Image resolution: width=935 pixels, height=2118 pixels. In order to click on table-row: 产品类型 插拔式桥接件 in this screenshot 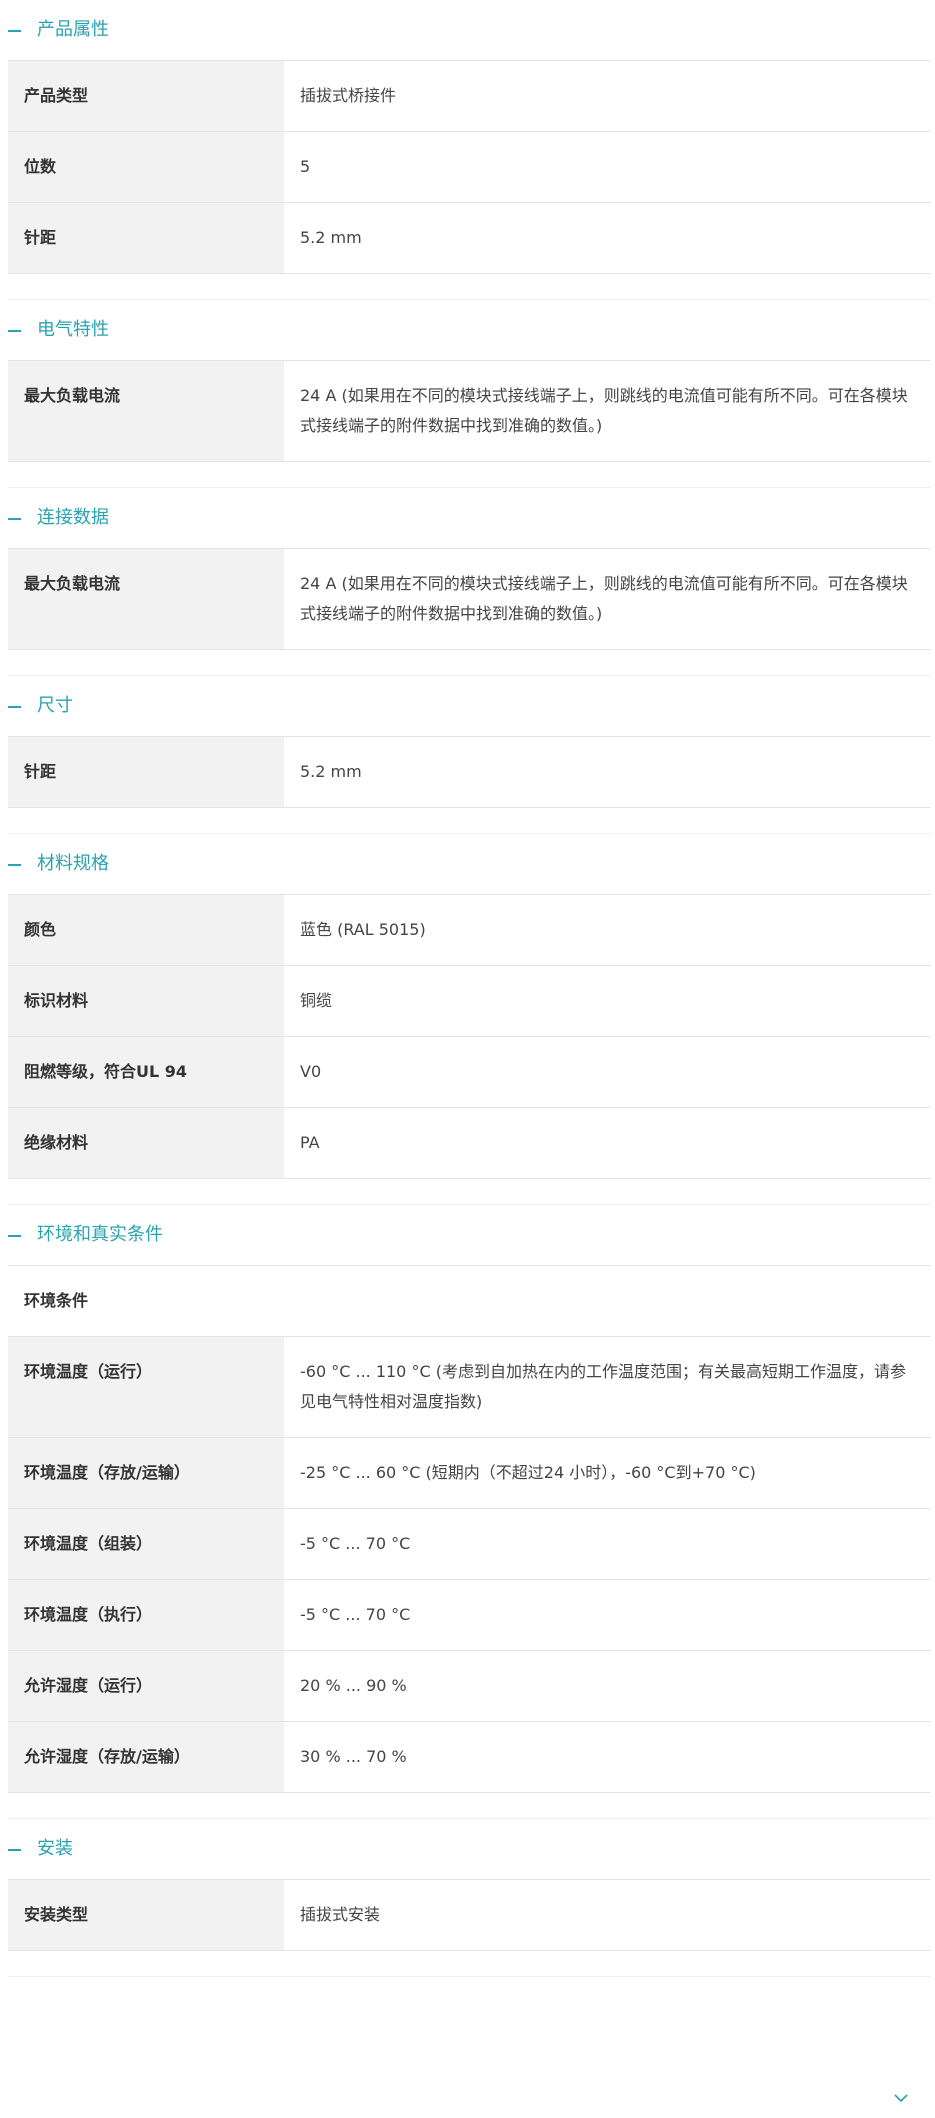, I will do `click(469, 96)`.